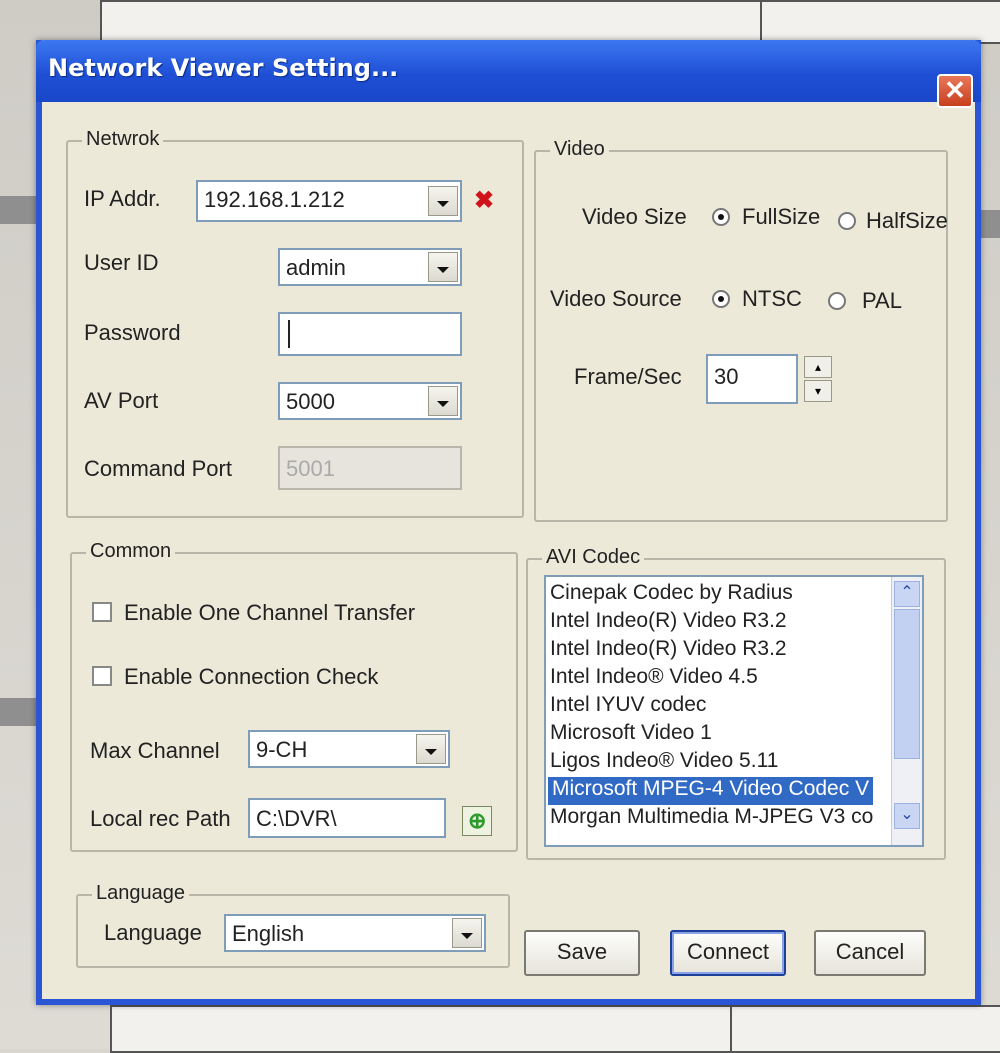  Describe the element at coordinates (370, 267) in the screenshot. I see `userid-combo: admin` at that location.